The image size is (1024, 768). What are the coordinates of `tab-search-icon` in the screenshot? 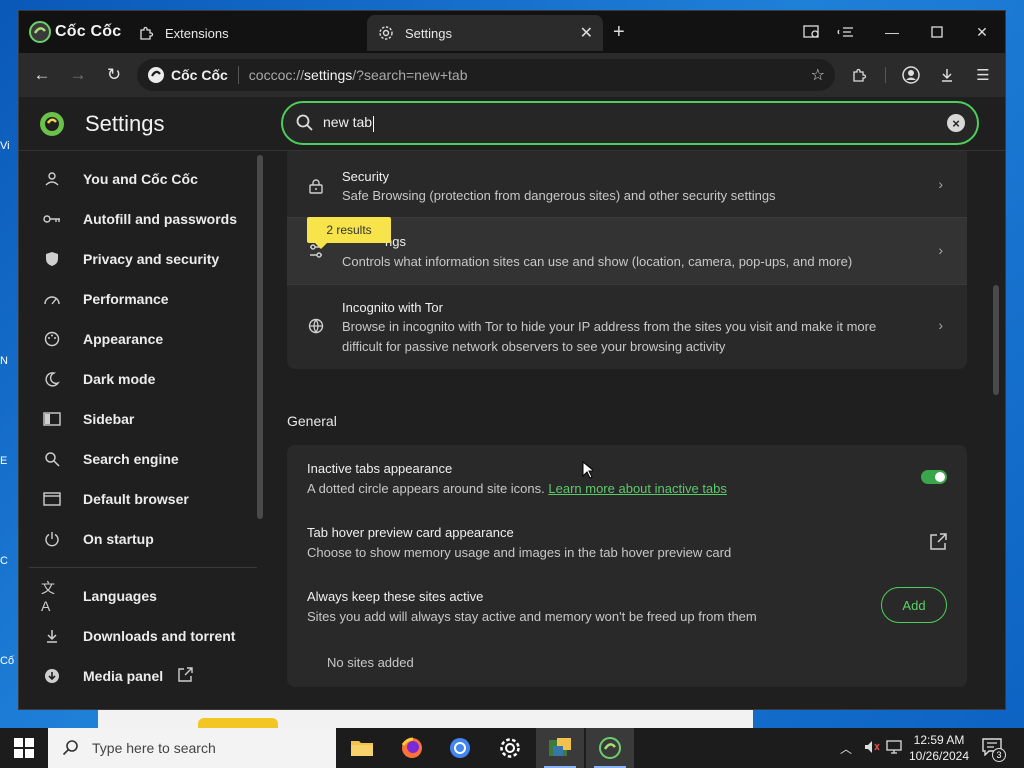 It's located at (812, 32).